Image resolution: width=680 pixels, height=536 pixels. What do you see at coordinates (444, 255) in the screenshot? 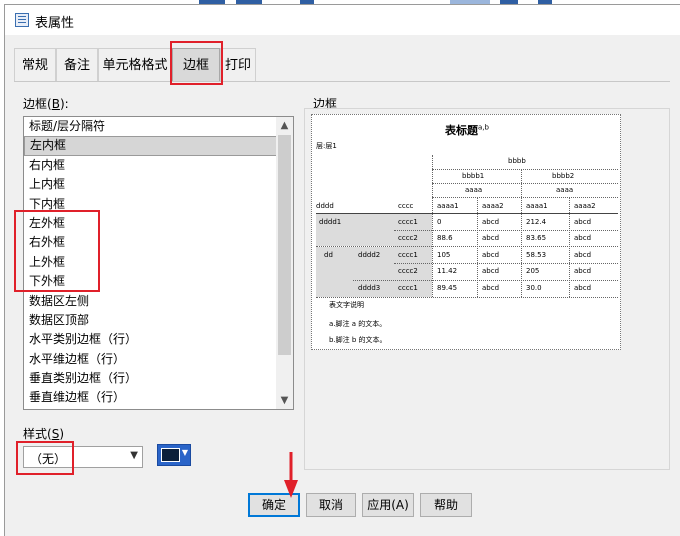
I see `preview-cell: 105` at bounding box center [444, 255].